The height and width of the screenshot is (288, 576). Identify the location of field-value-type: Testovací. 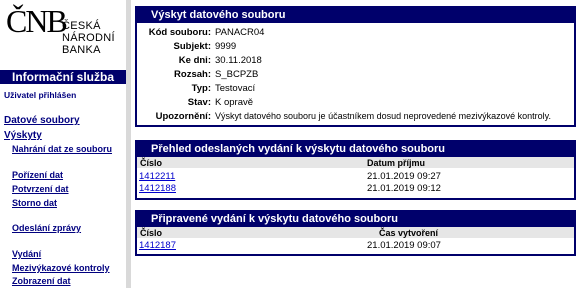
(235, 88).